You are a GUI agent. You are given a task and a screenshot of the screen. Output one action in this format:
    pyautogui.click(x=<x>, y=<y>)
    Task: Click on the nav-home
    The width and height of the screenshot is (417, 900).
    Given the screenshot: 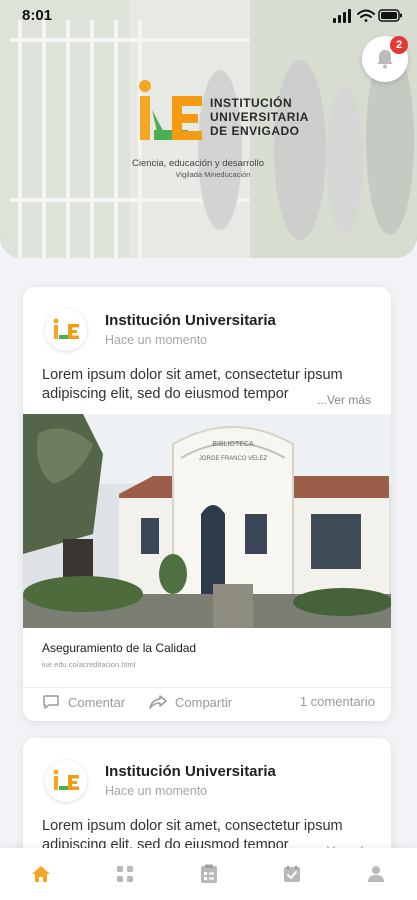 What is the action you would take?
    pyautogui.click(x=41, y=874)
    